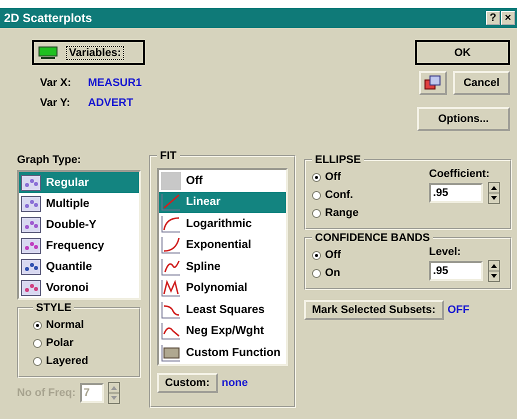  I want to click on confidence-radio: On, so click(326, 273).